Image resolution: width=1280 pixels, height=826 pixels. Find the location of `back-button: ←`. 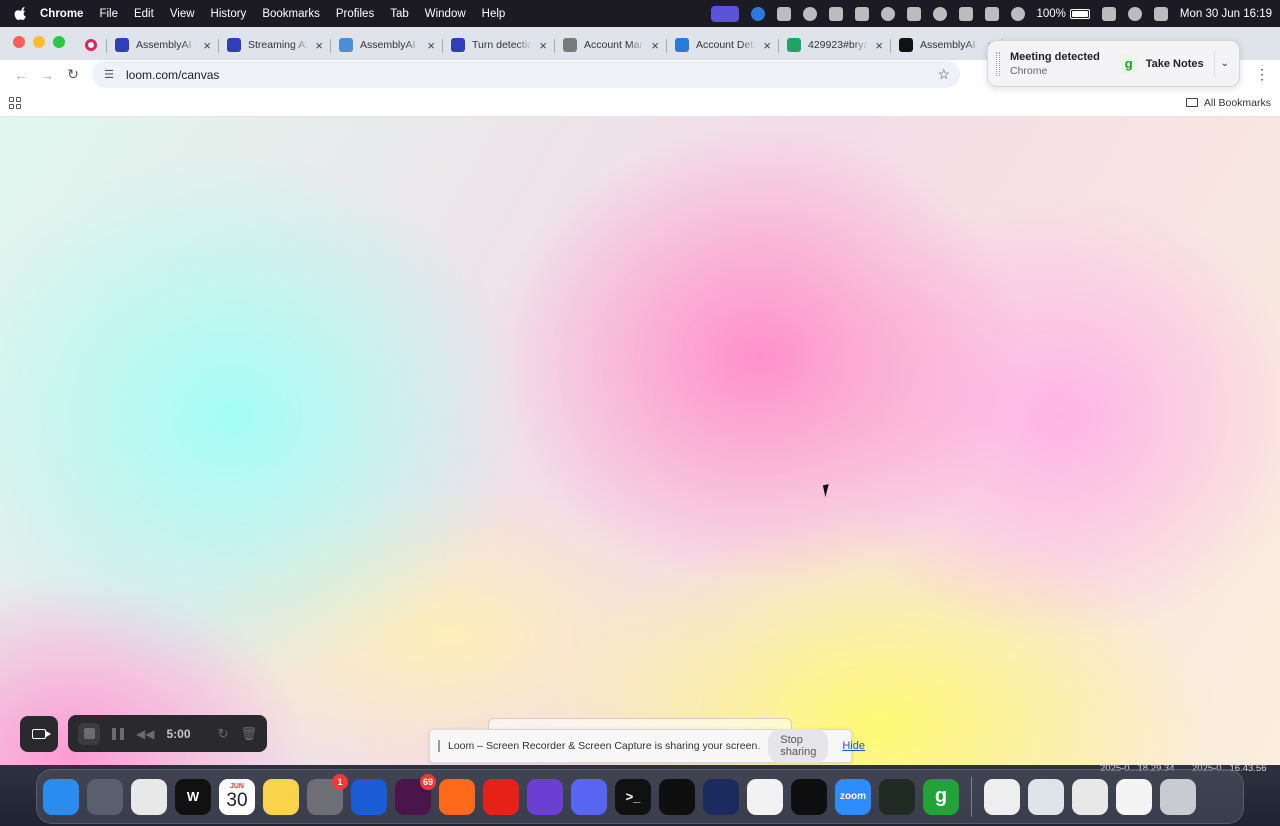

back-button: ← is located at coordinates (21, 75).